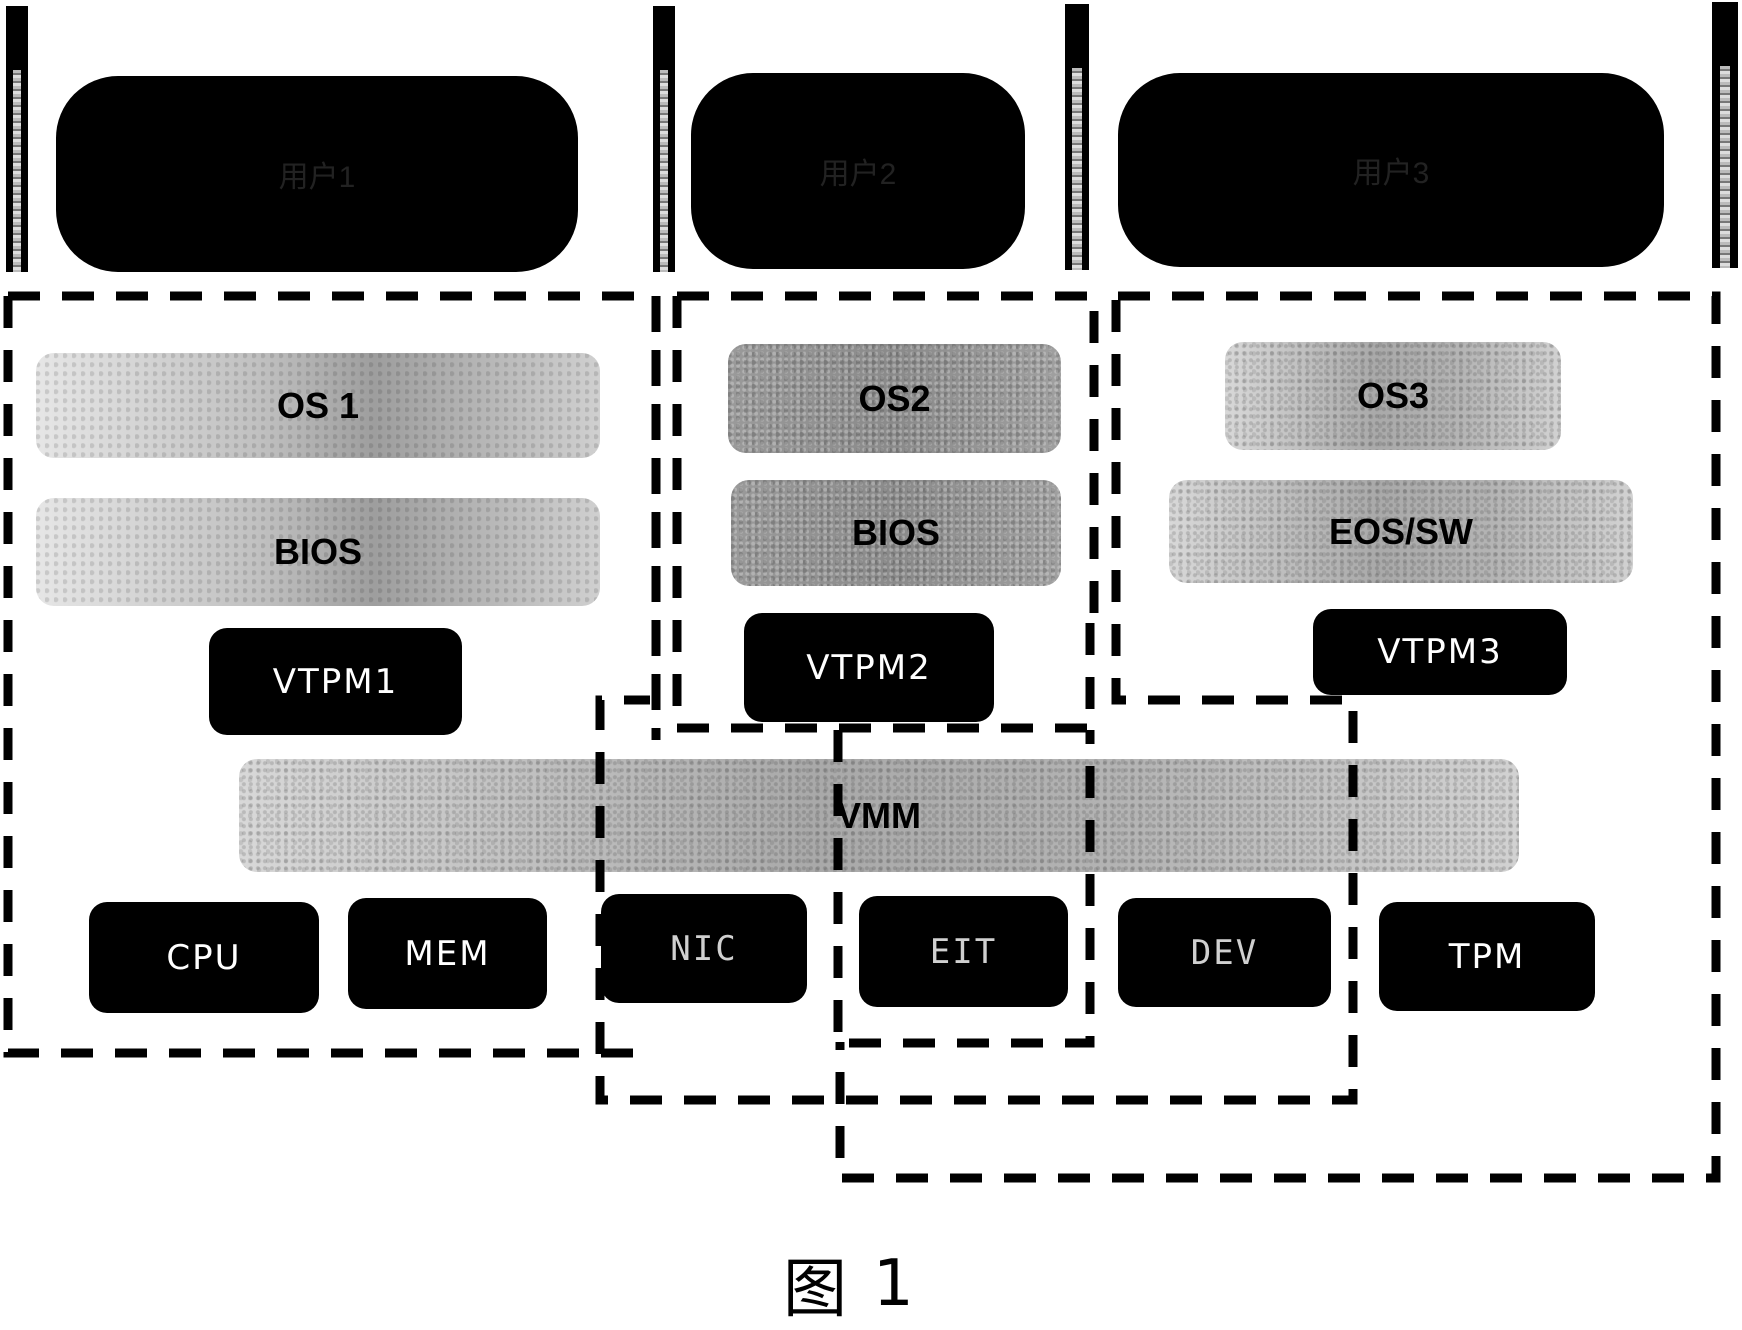 The height and width of the screenshot is (1330, 1742). What do you see at coordinates (891, 512) in the screenshot?
I see `domain-2-boundary` at bounding box center [891, 512].